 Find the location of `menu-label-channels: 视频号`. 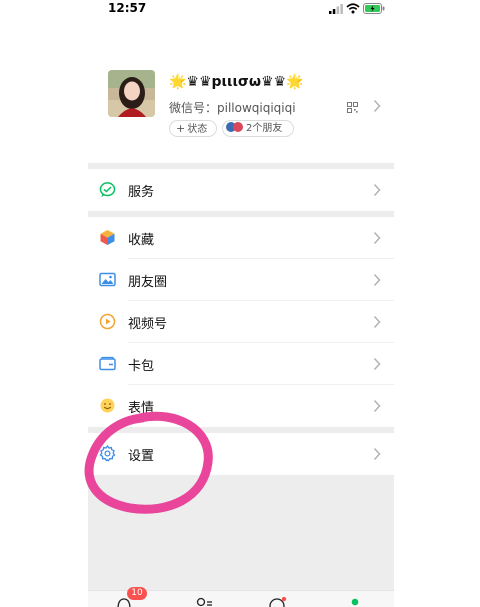

menu-label-channels: 视频号 is located at coordinates (148, 324).